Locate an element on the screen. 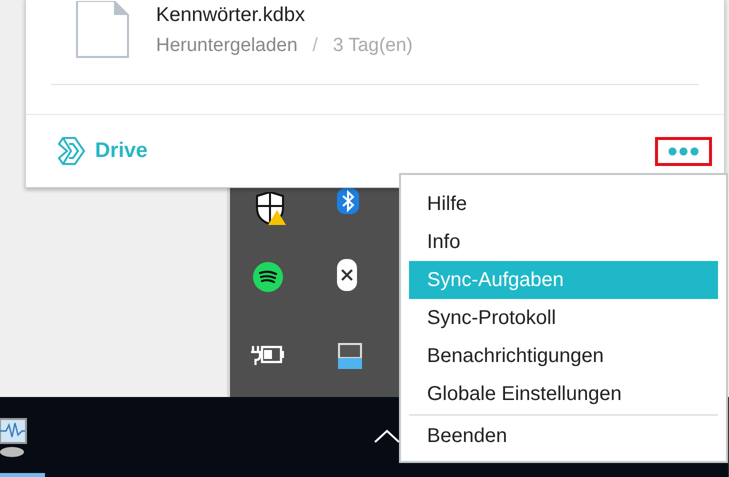 This screenshot has height=477, width=729. more-icon is located at coordinates (683, 151).